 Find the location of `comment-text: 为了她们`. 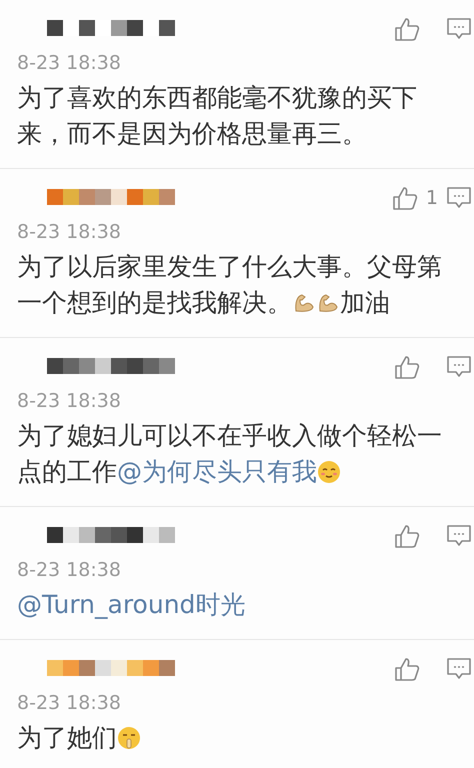

comment-text: 为了她们 is located at coordinates (235, 738).